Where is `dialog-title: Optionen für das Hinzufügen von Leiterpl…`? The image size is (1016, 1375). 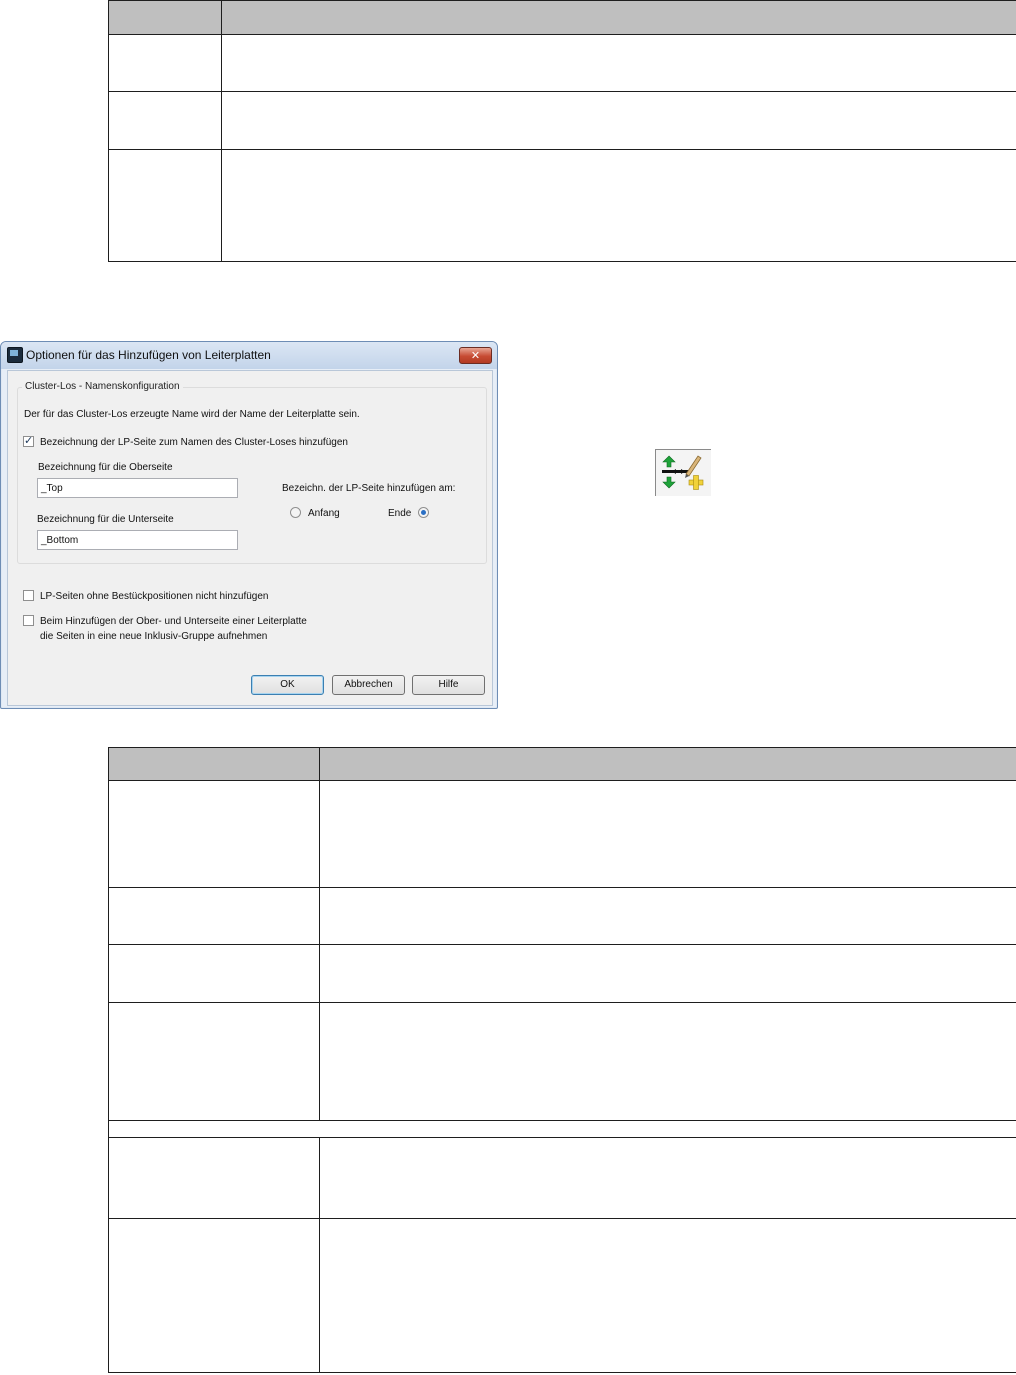 dialog-title: Optionen für das Hinzufügen von Leiterpl… is located at coordinates (148, 355).